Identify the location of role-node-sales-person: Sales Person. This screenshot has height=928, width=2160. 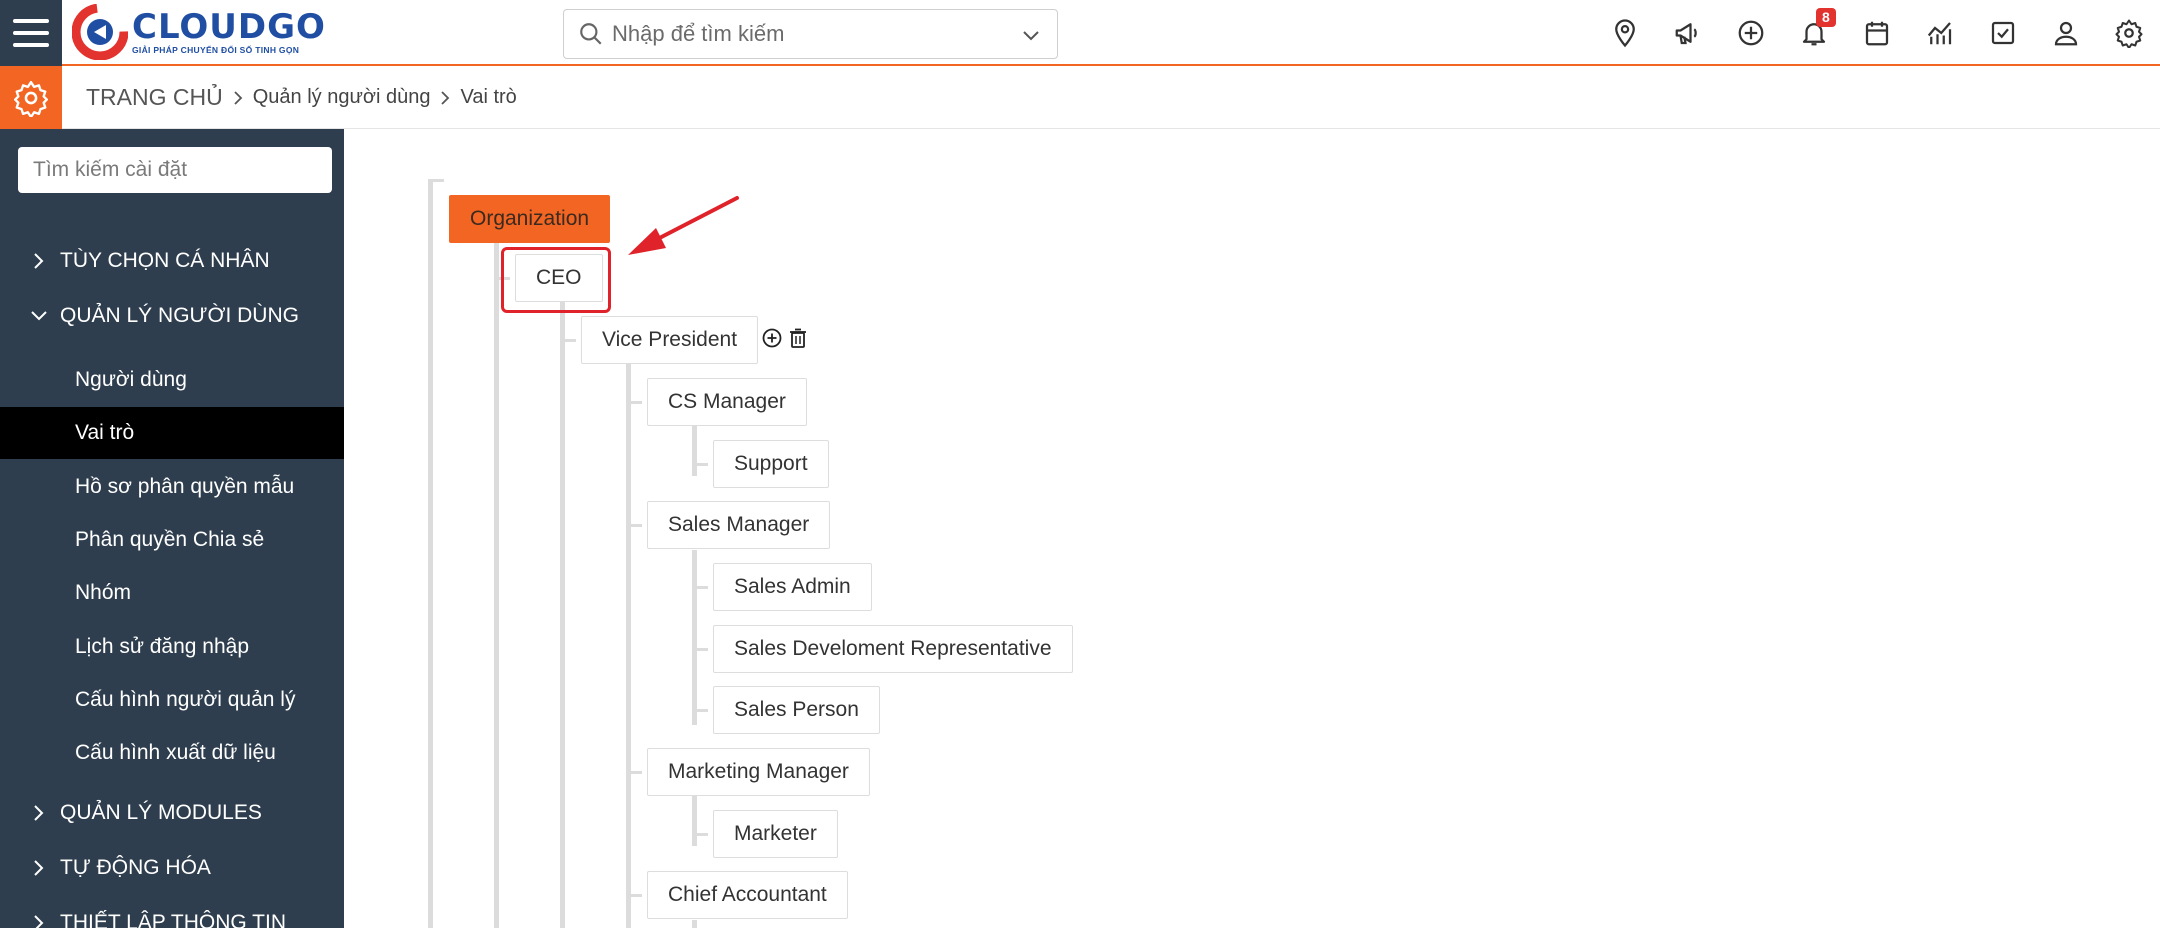
(796, 710).